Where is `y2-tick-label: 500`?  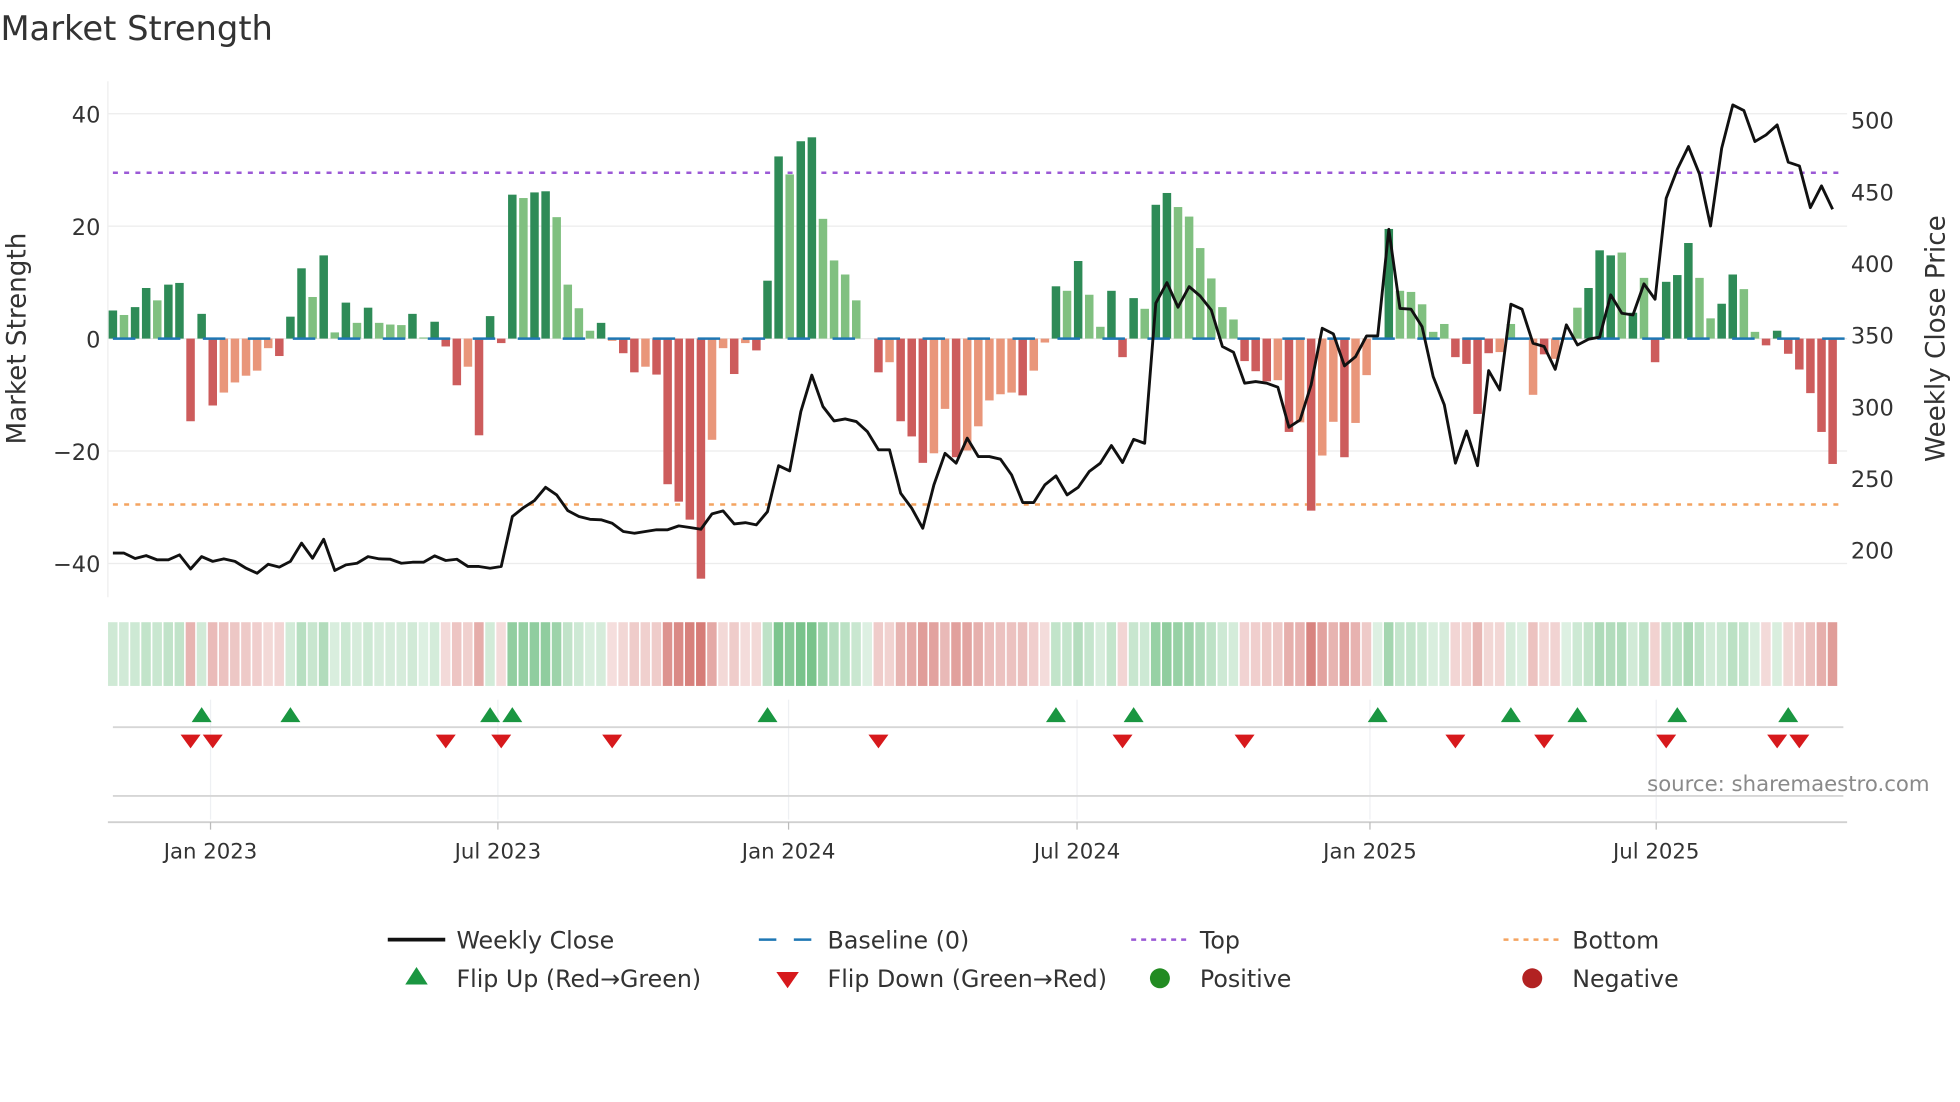
y2-tick-label: 500 is located at coordinates (1872, 122).